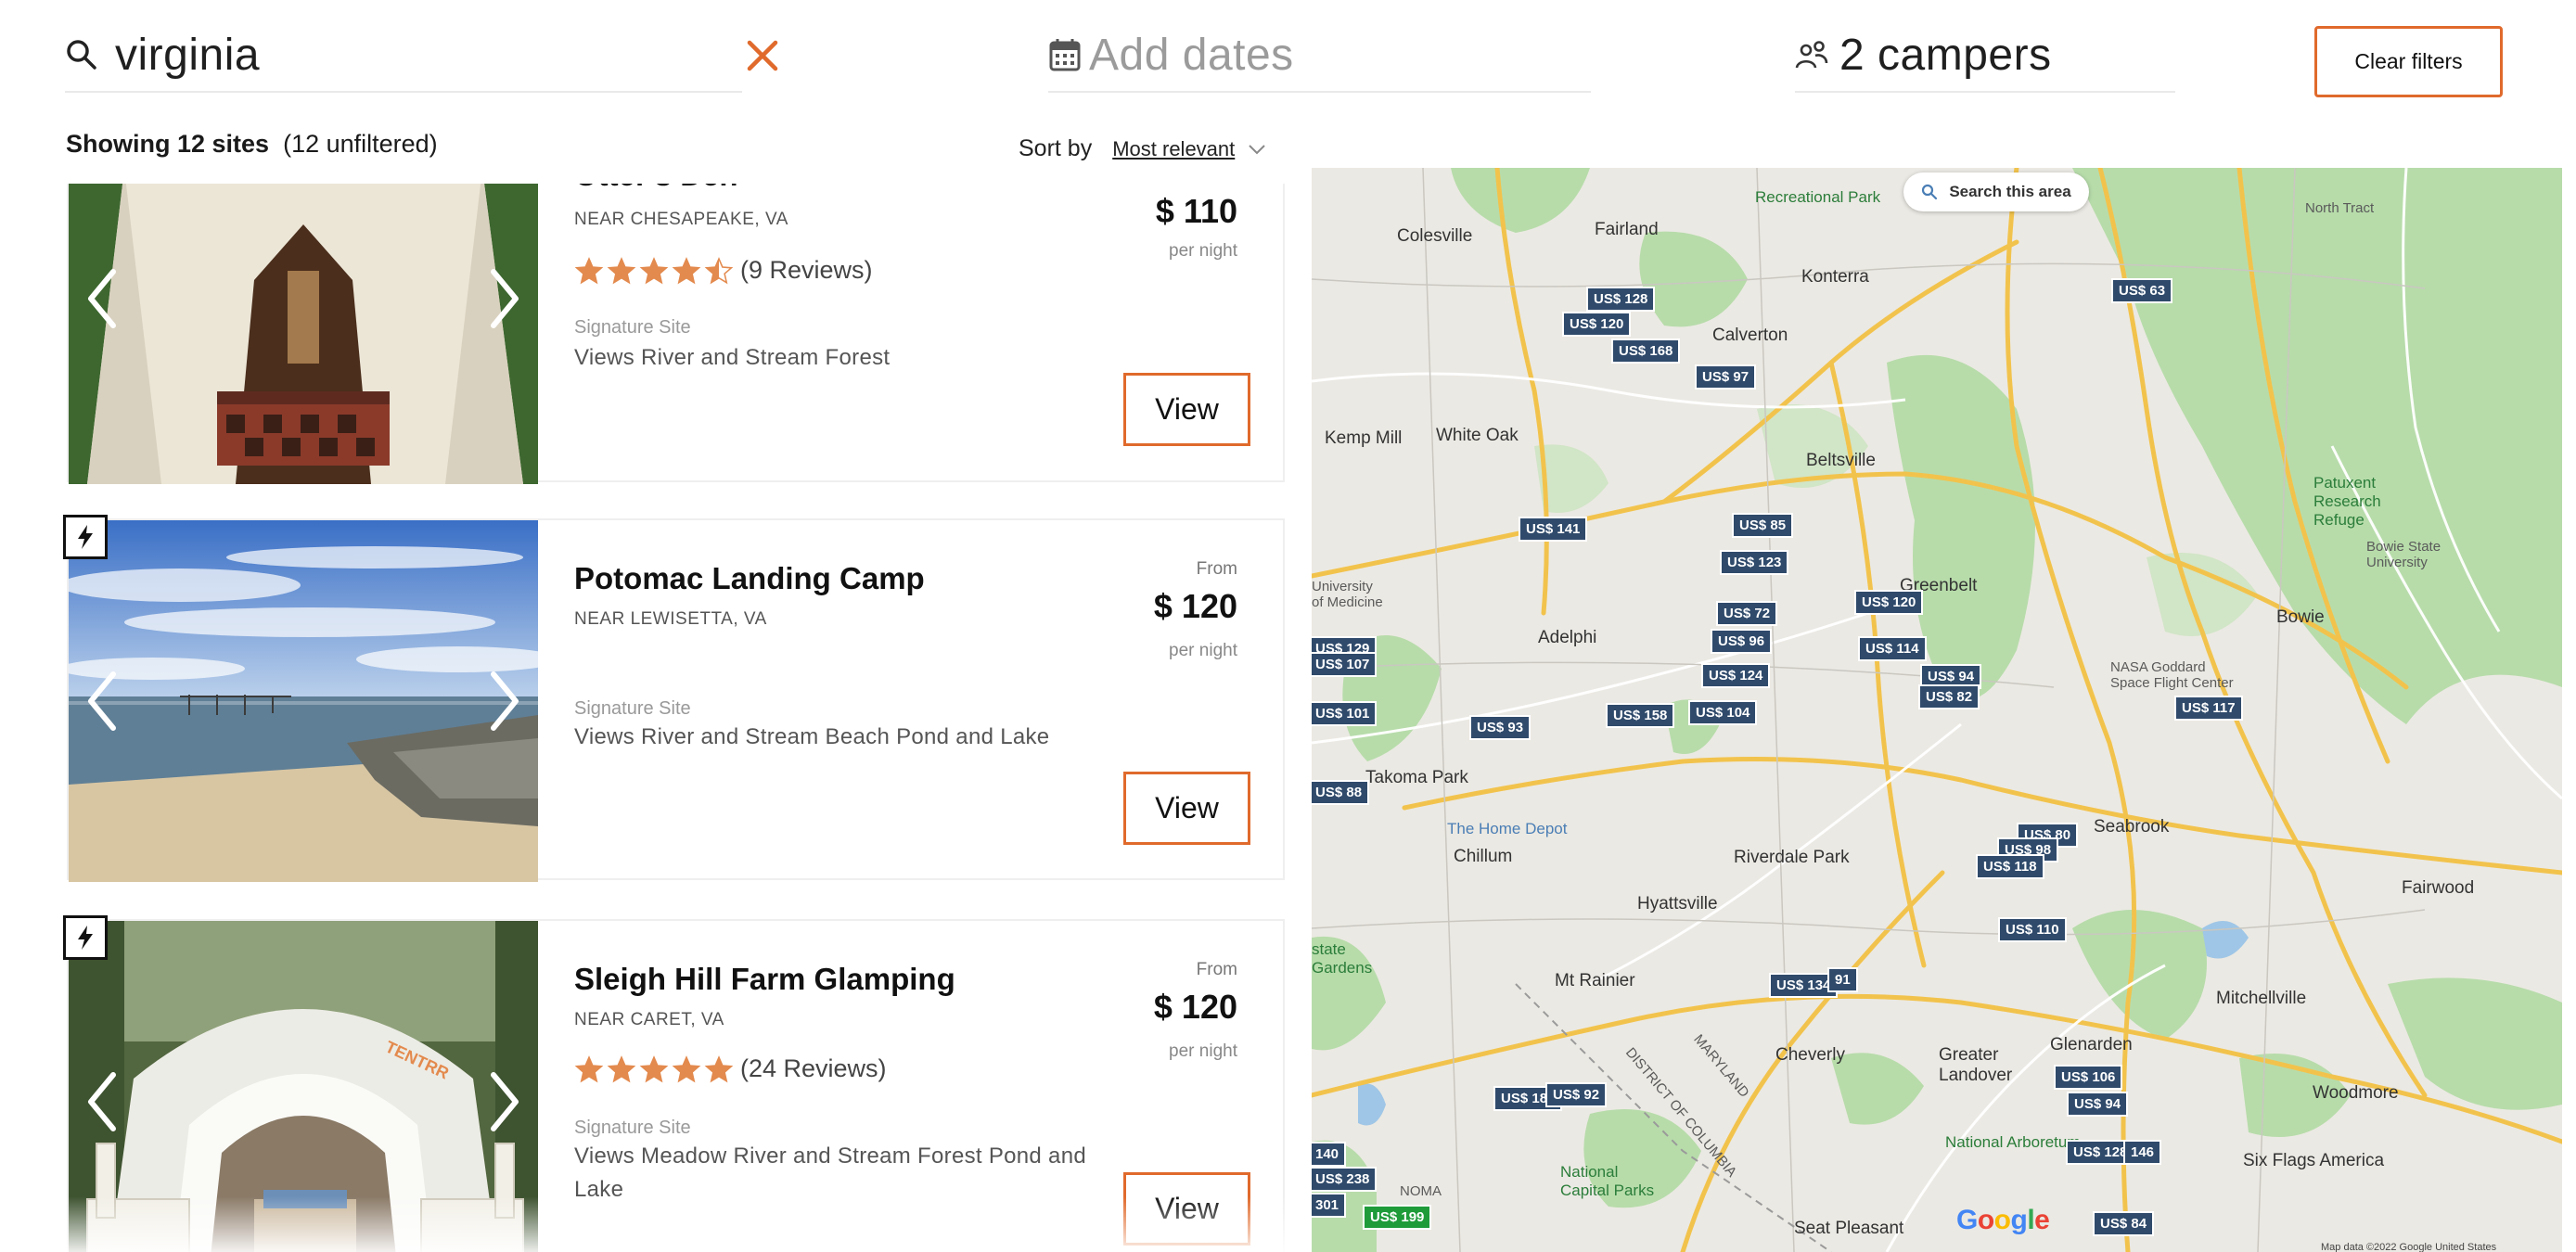 This screenshot has width=2576, height=1252. What do you see at coordinates (1500, 727) in the screenshot?
I see `price-pin: US$ 93` at bounding box center [1500, 727].